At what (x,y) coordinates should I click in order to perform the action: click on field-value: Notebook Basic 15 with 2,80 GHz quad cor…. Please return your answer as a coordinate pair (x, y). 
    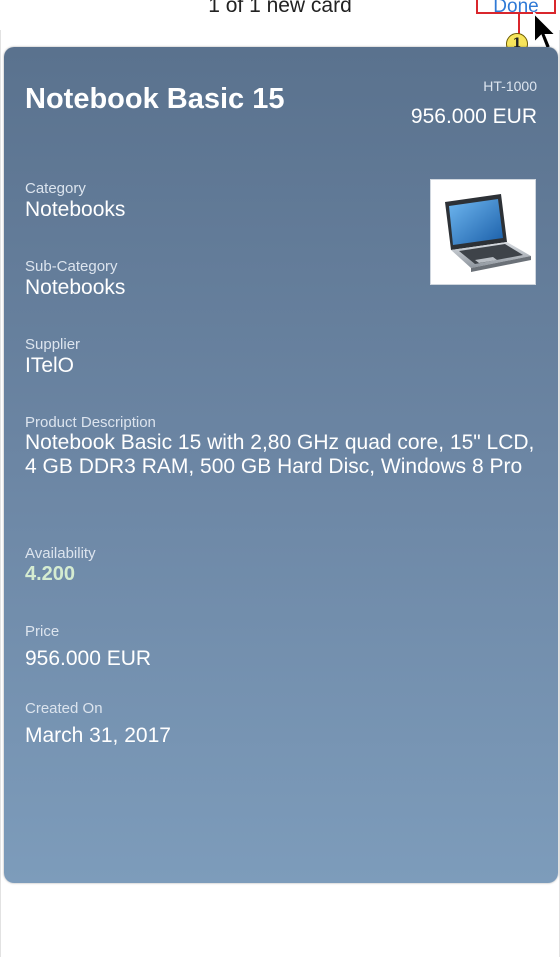
    Looking at the image, I should click on (280, 454).